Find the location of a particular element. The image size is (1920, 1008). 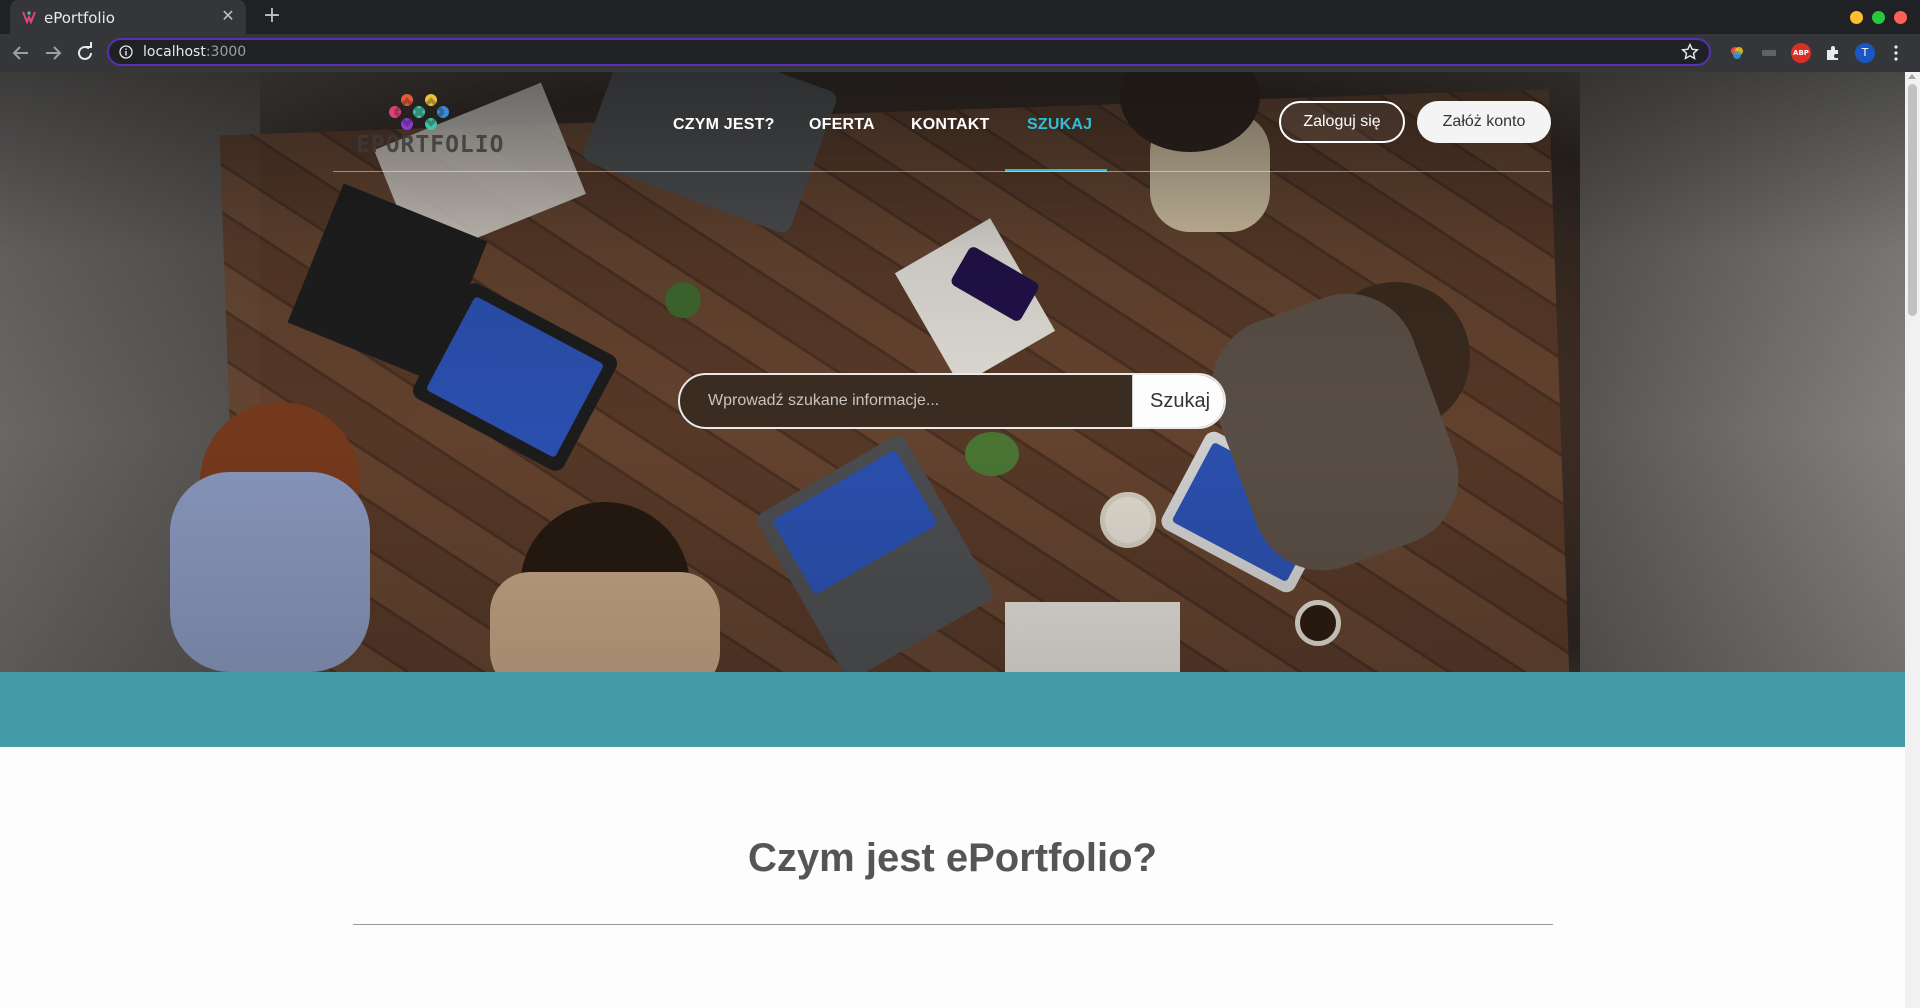

search-input is located at coordinates (906, 401).